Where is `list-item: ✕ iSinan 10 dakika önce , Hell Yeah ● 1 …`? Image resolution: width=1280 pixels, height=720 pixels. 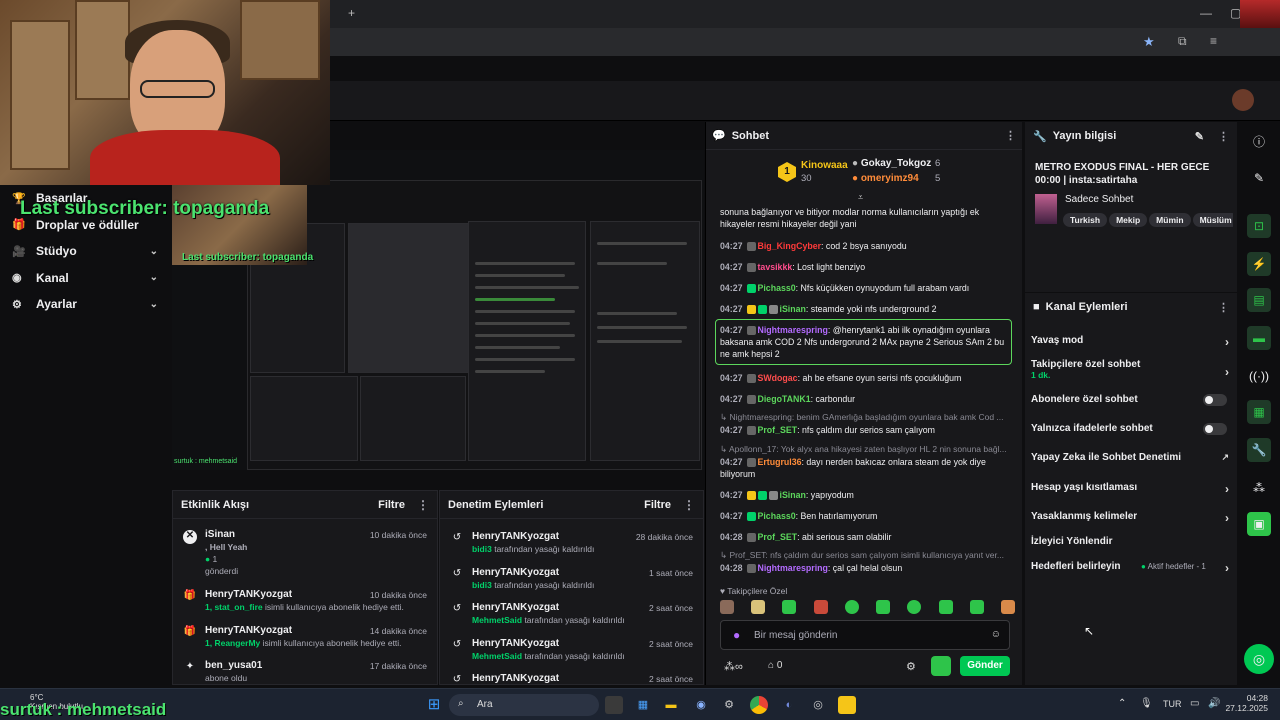 list-item: ✕ iSinan 10 dakika önce , Hell Yeah ● 1 … is located at coordinates (305, 555).